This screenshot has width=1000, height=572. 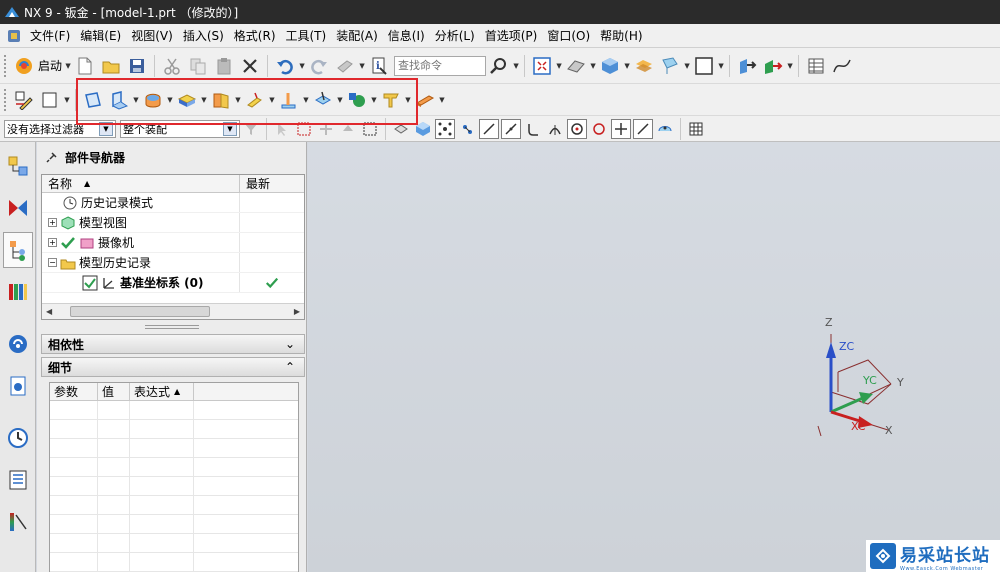 What do you see at coordinates (18, 250) in the screenshot?
I see `part-navigator-tab` at bounding box center [18, 250].